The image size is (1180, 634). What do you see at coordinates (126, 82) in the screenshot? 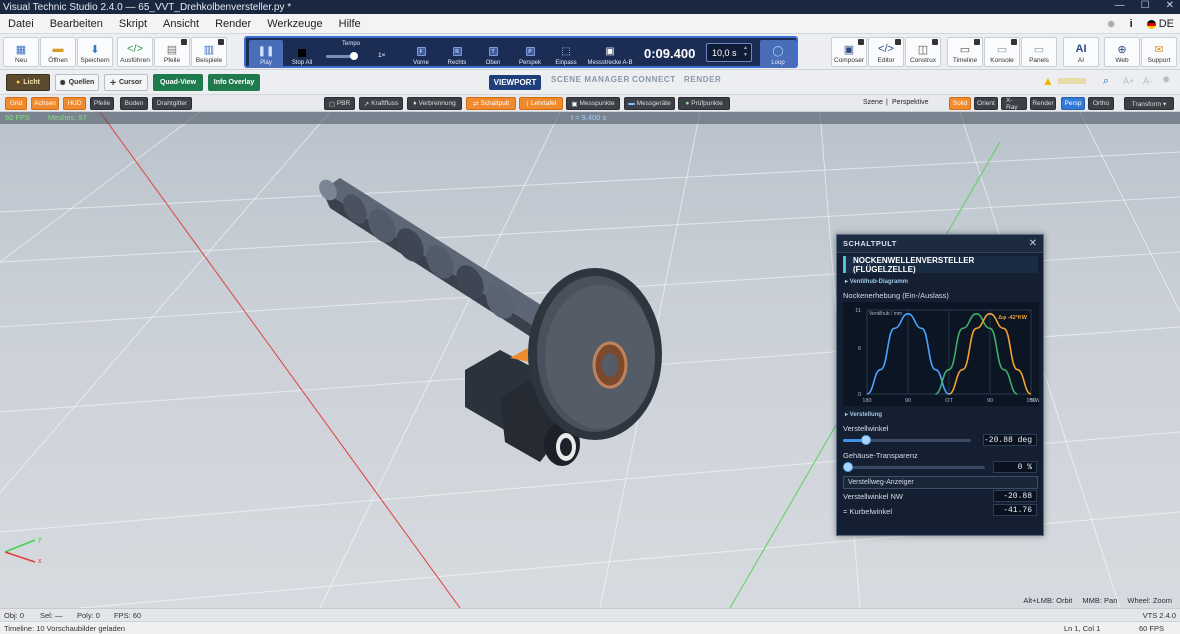
I see `cursor-button: ✛ Cursor` at bounding box center [126, 82].